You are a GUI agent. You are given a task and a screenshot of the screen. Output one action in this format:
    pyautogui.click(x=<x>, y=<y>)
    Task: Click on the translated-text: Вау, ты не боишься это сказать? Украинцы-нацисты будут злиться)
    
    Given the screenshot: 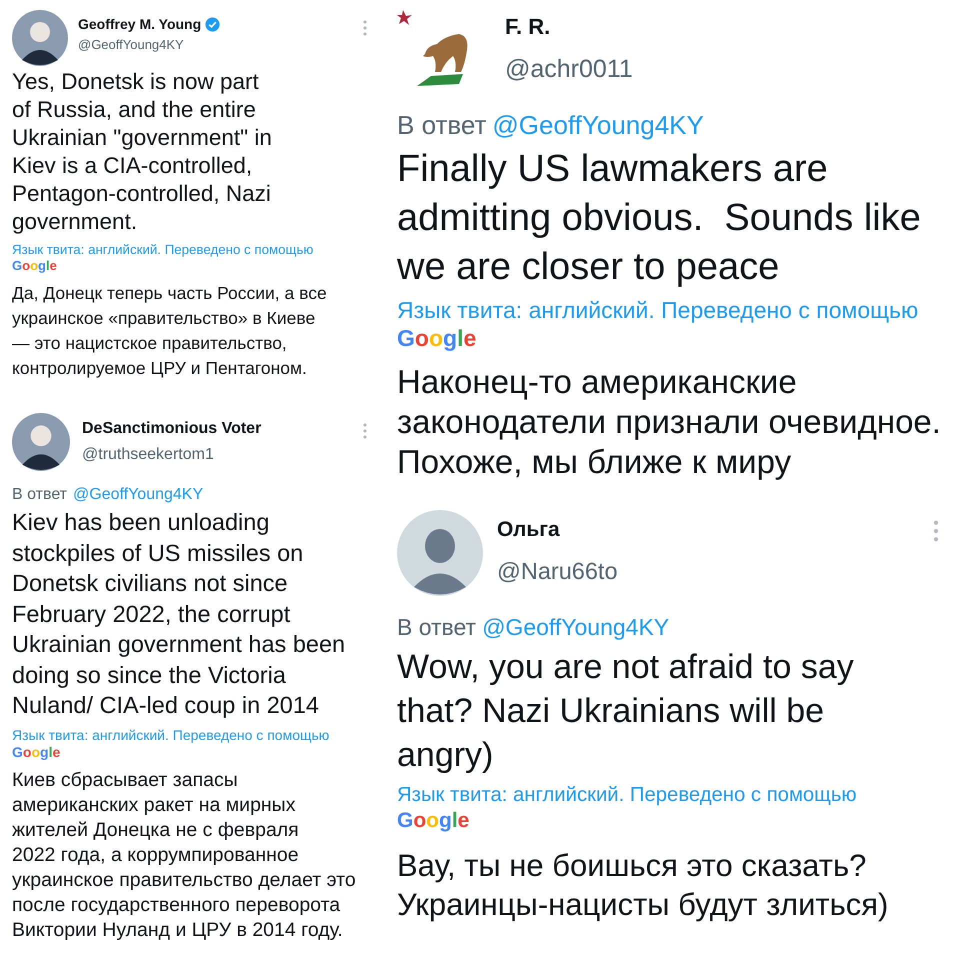 What is the action you would take?
    pyautogui.click(x=643, y=885)
    